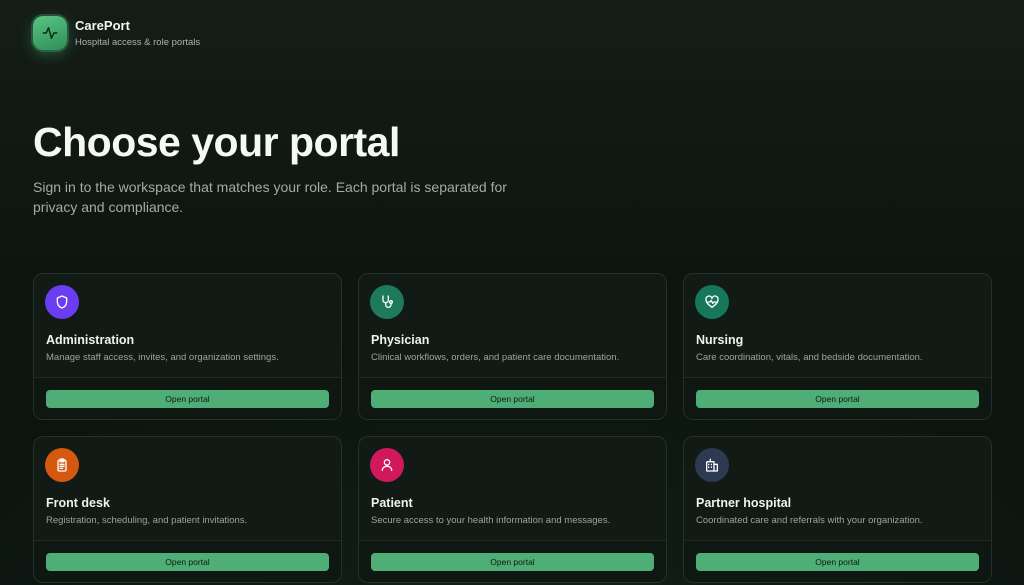 The height and width of the screenshot is (585, 1024). I want to click on open-portal-button-patient: Open portal, so click(512, 562).